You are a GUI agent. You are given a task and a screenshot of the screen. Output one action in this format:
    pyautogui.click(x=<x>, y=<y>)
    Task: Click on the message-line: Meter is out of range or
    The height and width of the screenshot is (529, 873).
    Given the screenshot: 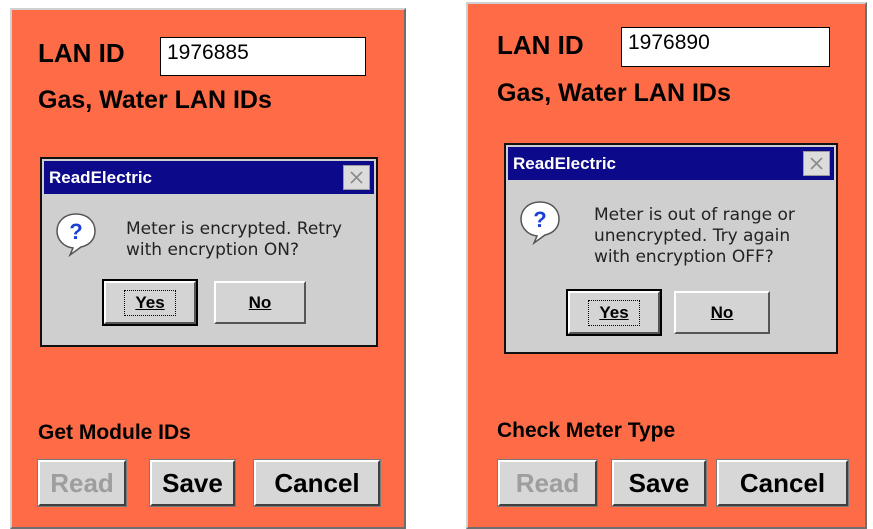 What is the action you would take?
    pyautogui.click(x=694, y=215)
    